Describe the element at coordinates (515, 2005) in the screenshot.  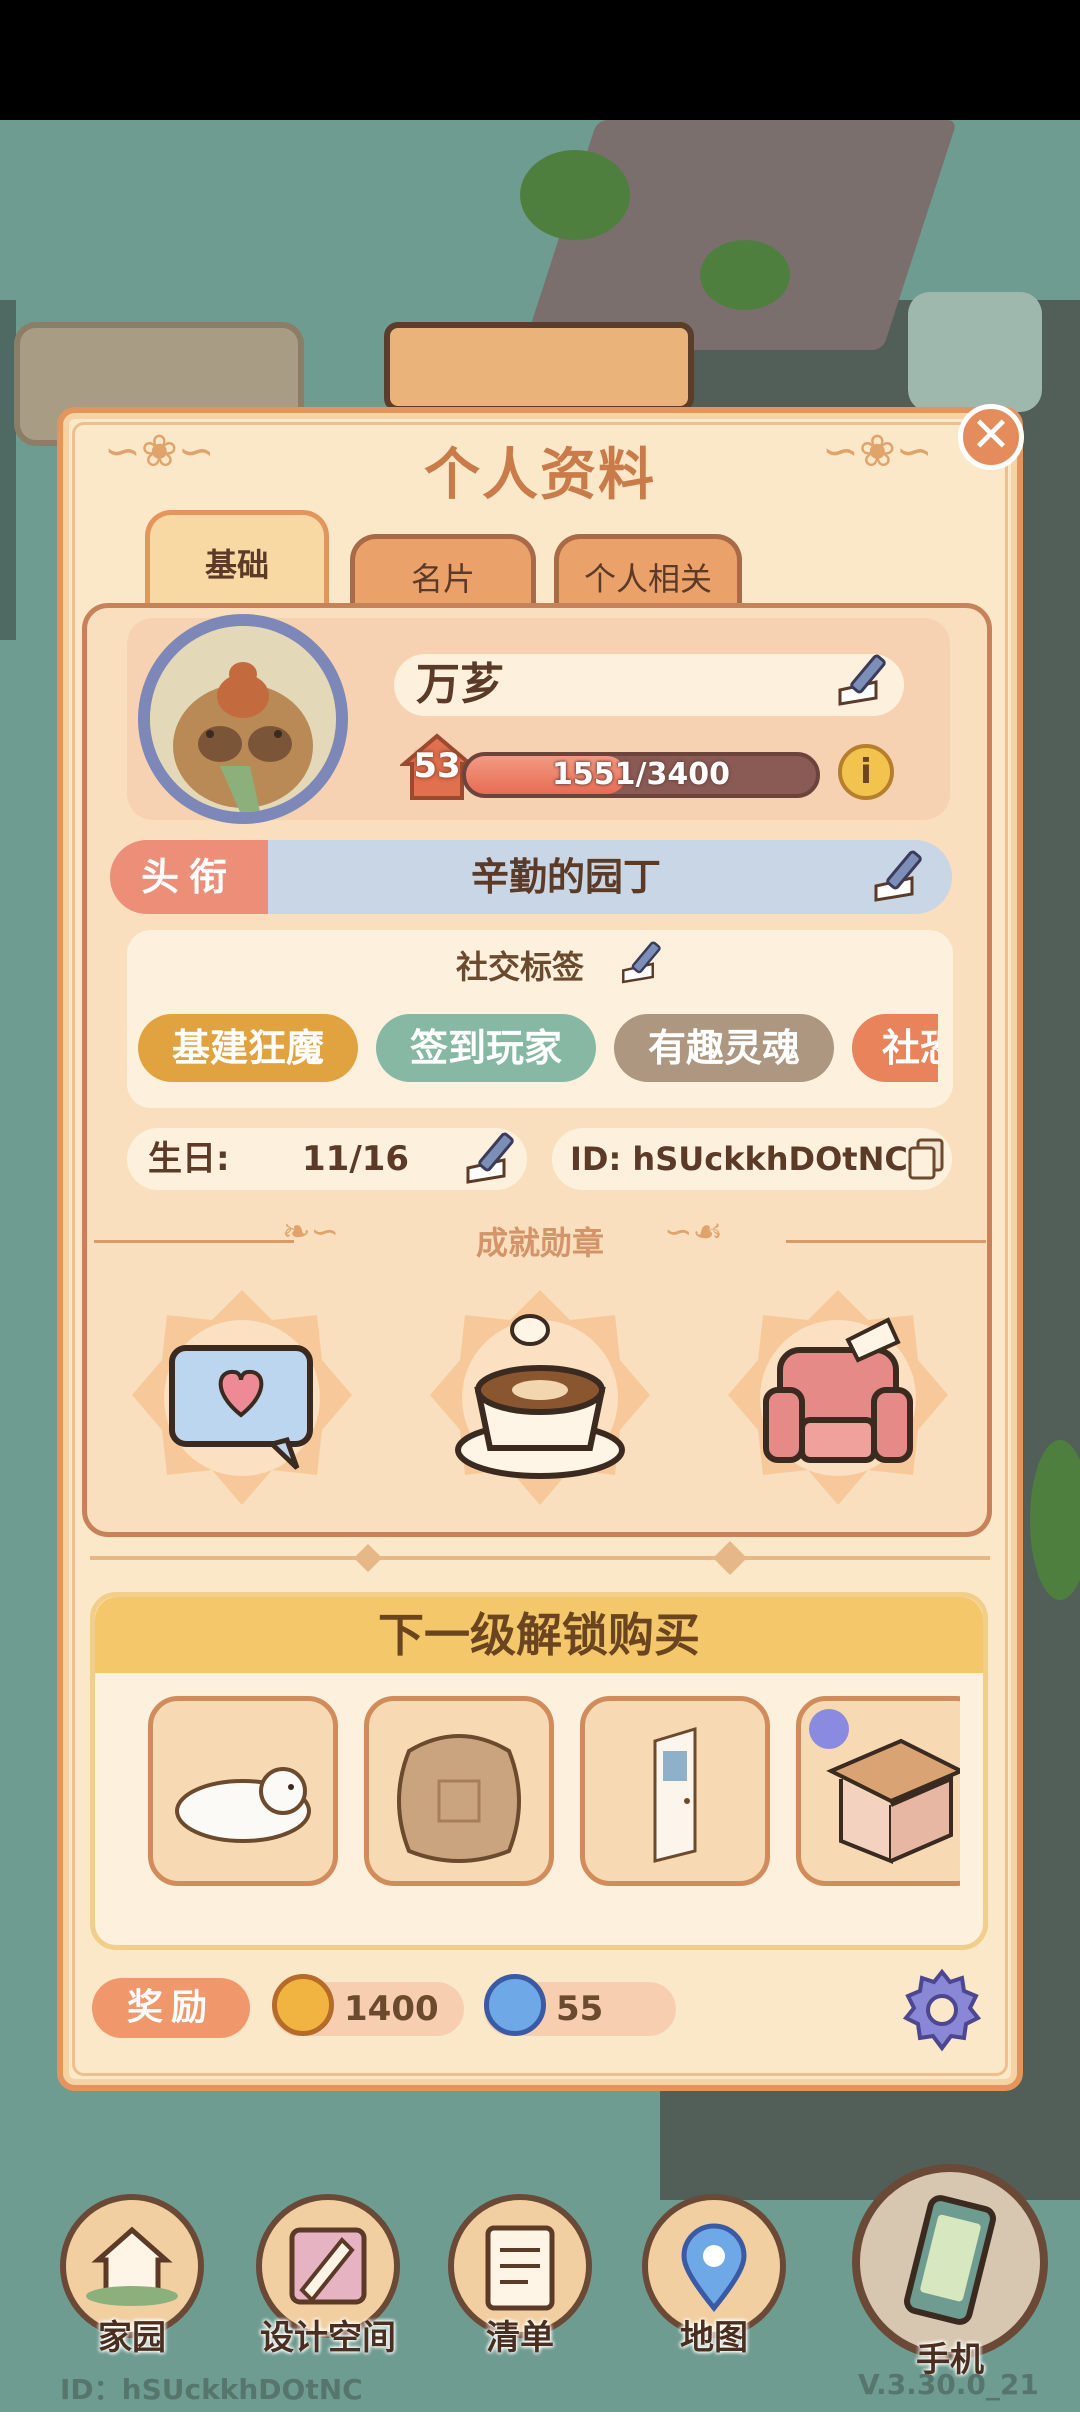
I see `swirl-gem-icon` at that location.